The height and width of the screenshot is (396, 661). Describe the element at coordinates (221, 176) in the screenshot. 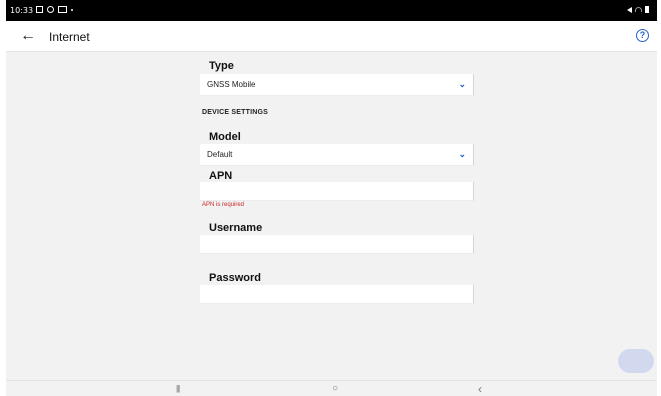

I see `apn-label: APN` at that location.